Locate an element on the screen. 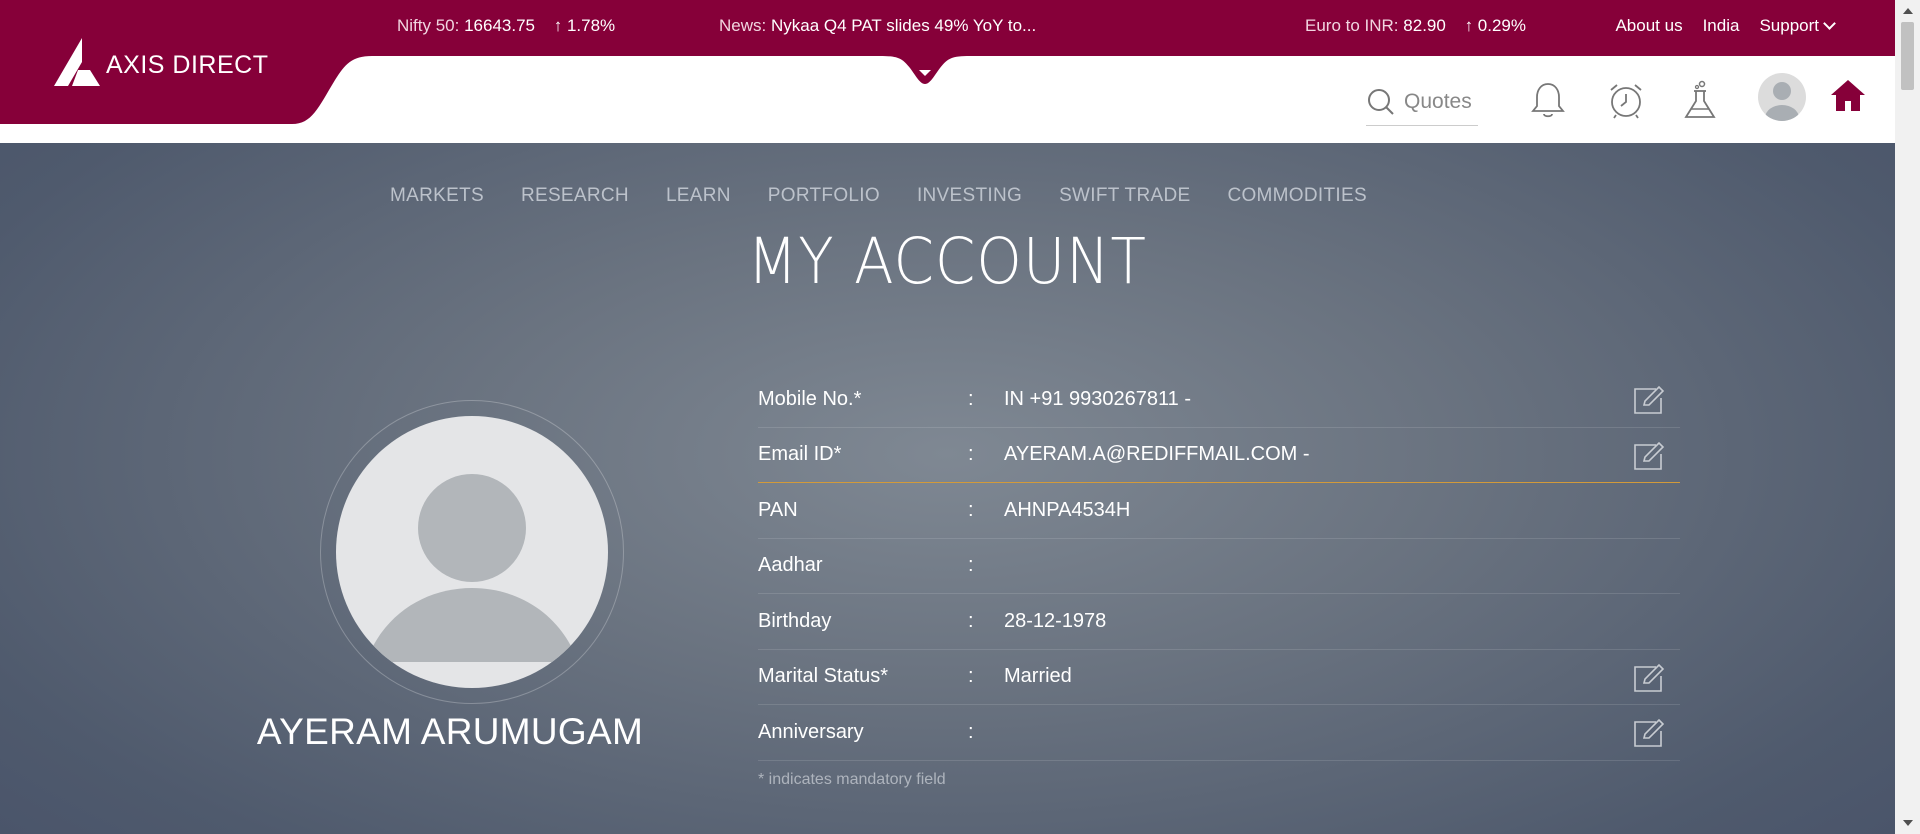  user-avatar-icon is located at coordinates (1782, 97).